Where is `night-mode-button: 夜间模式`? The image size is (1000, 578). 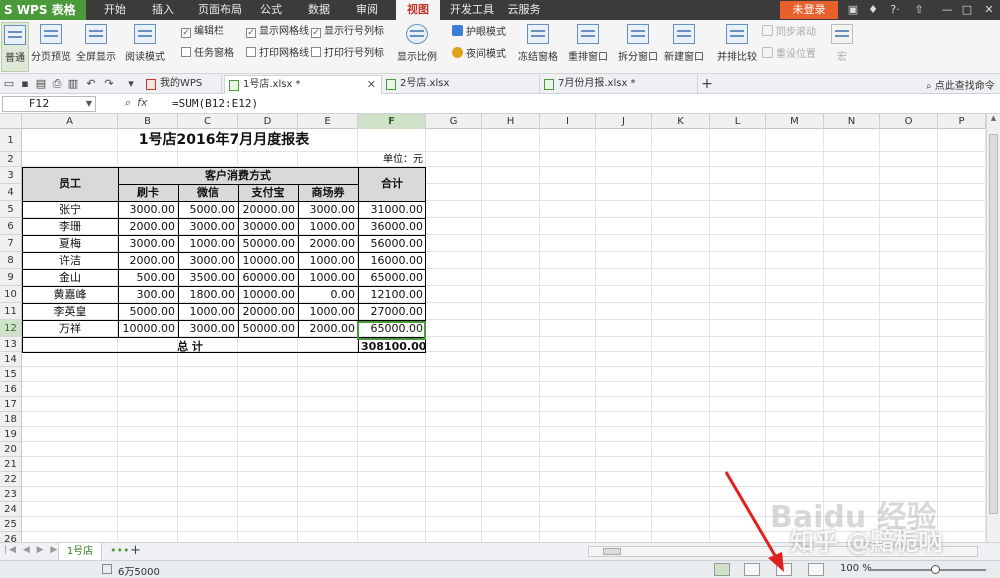 night-mode-button: 夜间模式 is located at coordinates (479, 54).